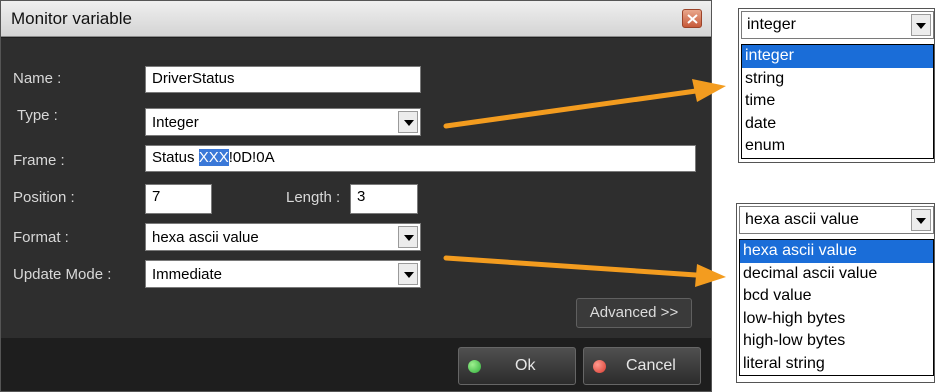  What do you see at coordinates (837, 79) in the screenshot?
I see `dropdown-option: string` at bounding box center [837, 79].